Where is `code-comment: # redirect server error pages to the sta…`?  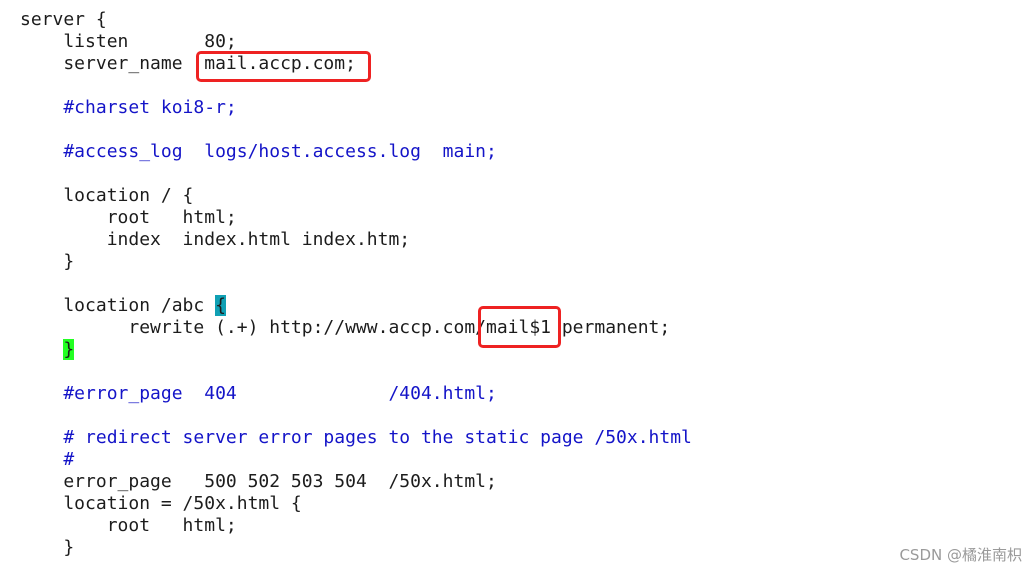 code-comment: # redirect server error pages to the sta… is located at coordinates (356, 437).